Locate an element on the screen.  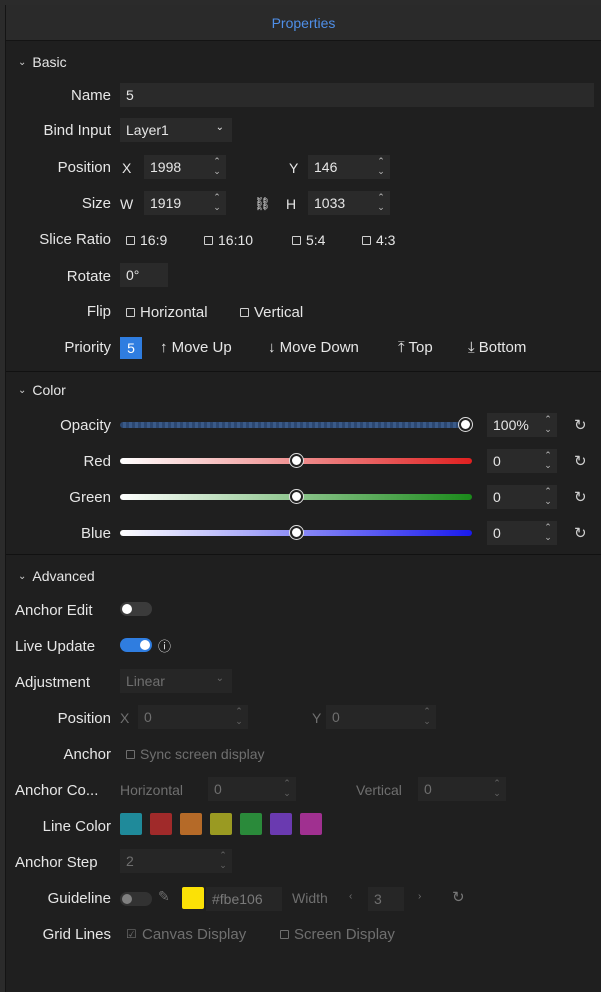
opacity-input: 100% ⌃ ⌄ is located at coordinates (522, 425).